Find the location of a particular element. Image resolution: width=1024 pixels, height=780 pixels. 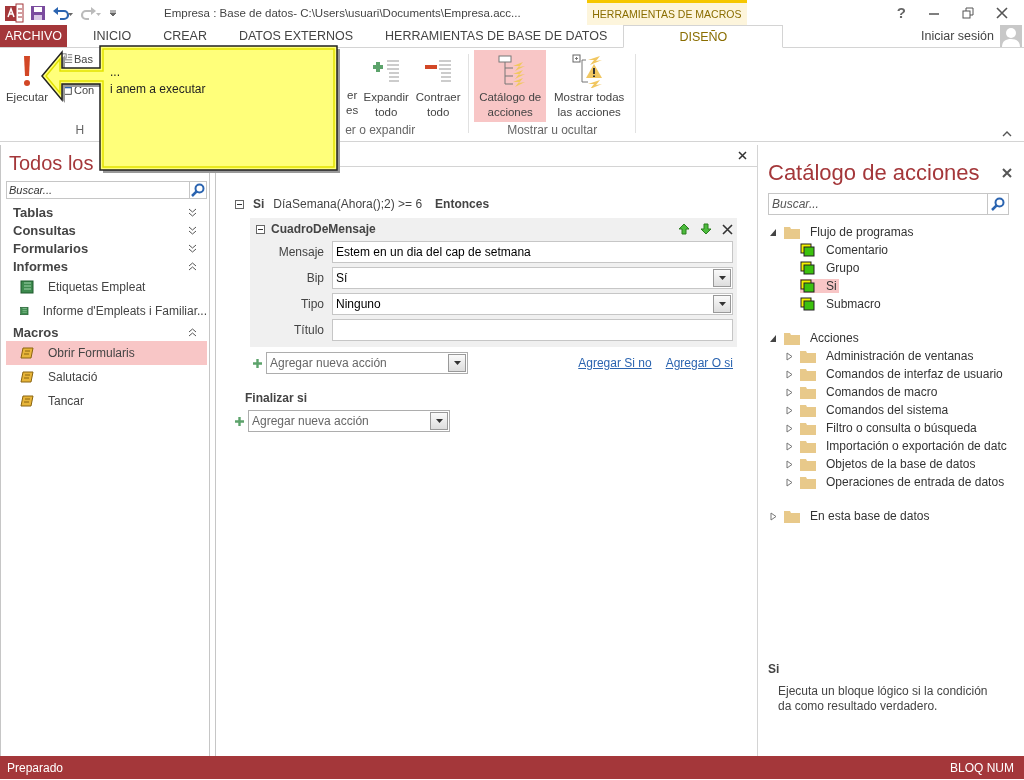

nav-group-header: Formularios is located at coordinates (51, 248).